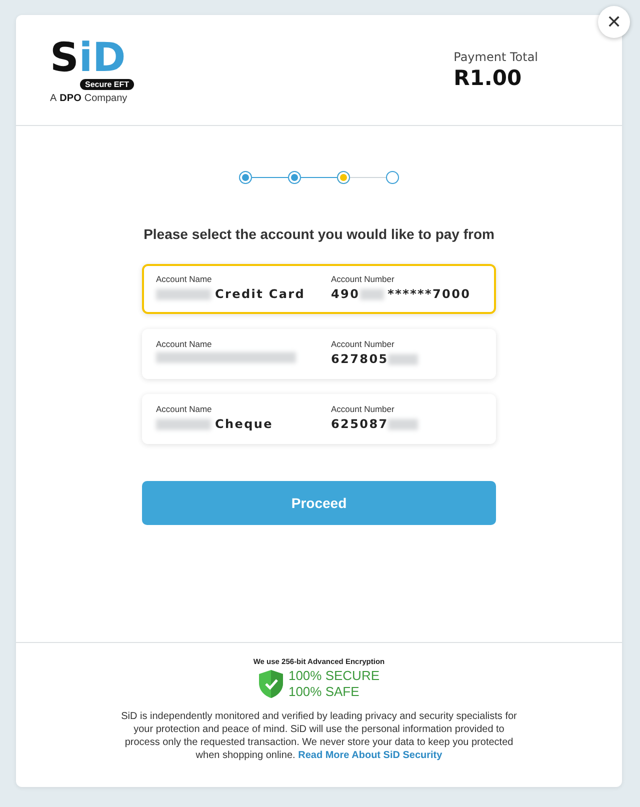 The image size is (640, 807). I want to click on account-option: Account Name Account Number 627805, so click(319, 354).